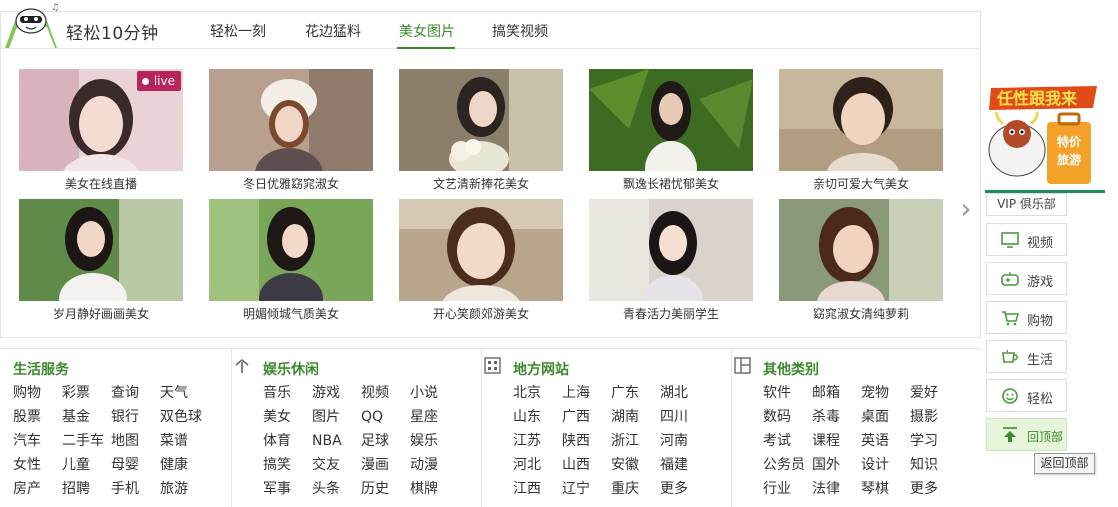  What do you see at coordinates (135, 465) in the screenshot?
I see `category-link: 母婴` at bounding box center [135, 465].